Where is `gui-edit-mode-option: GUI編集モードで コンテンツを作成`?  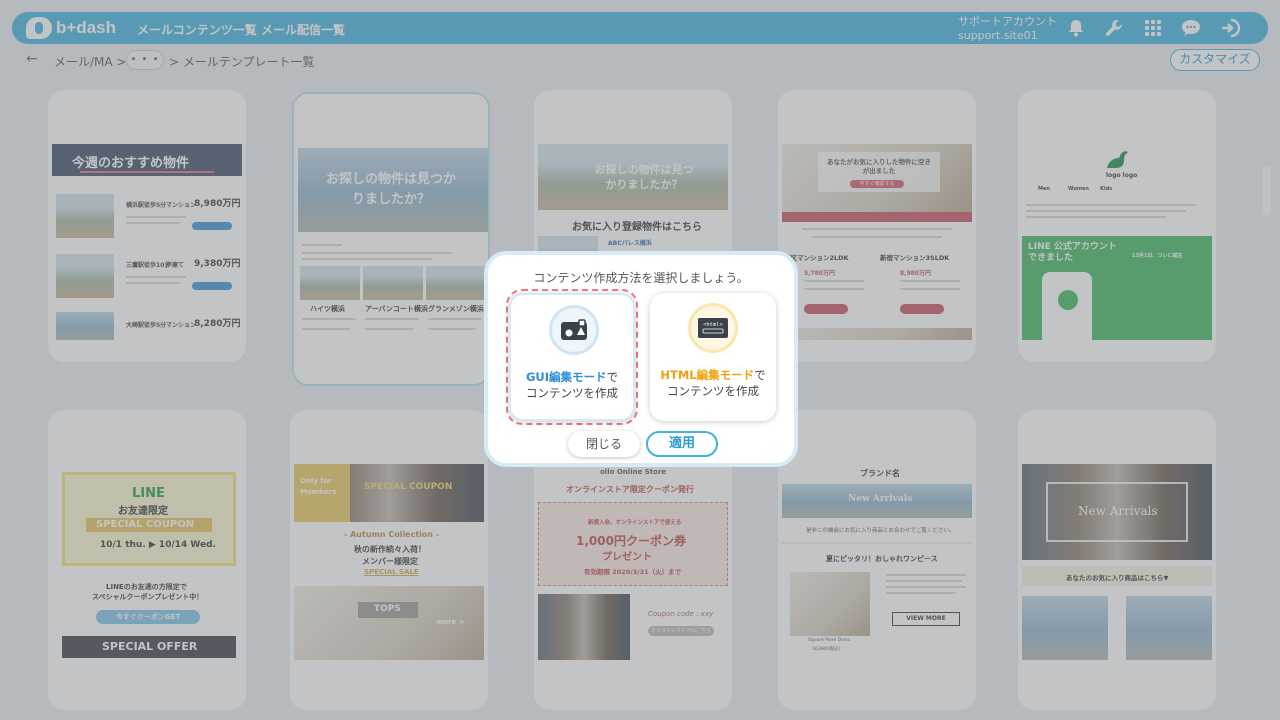
gui-edit-mode-option: GUI編集モードで コンテンツを作成 is located at coordinates (572, 357).